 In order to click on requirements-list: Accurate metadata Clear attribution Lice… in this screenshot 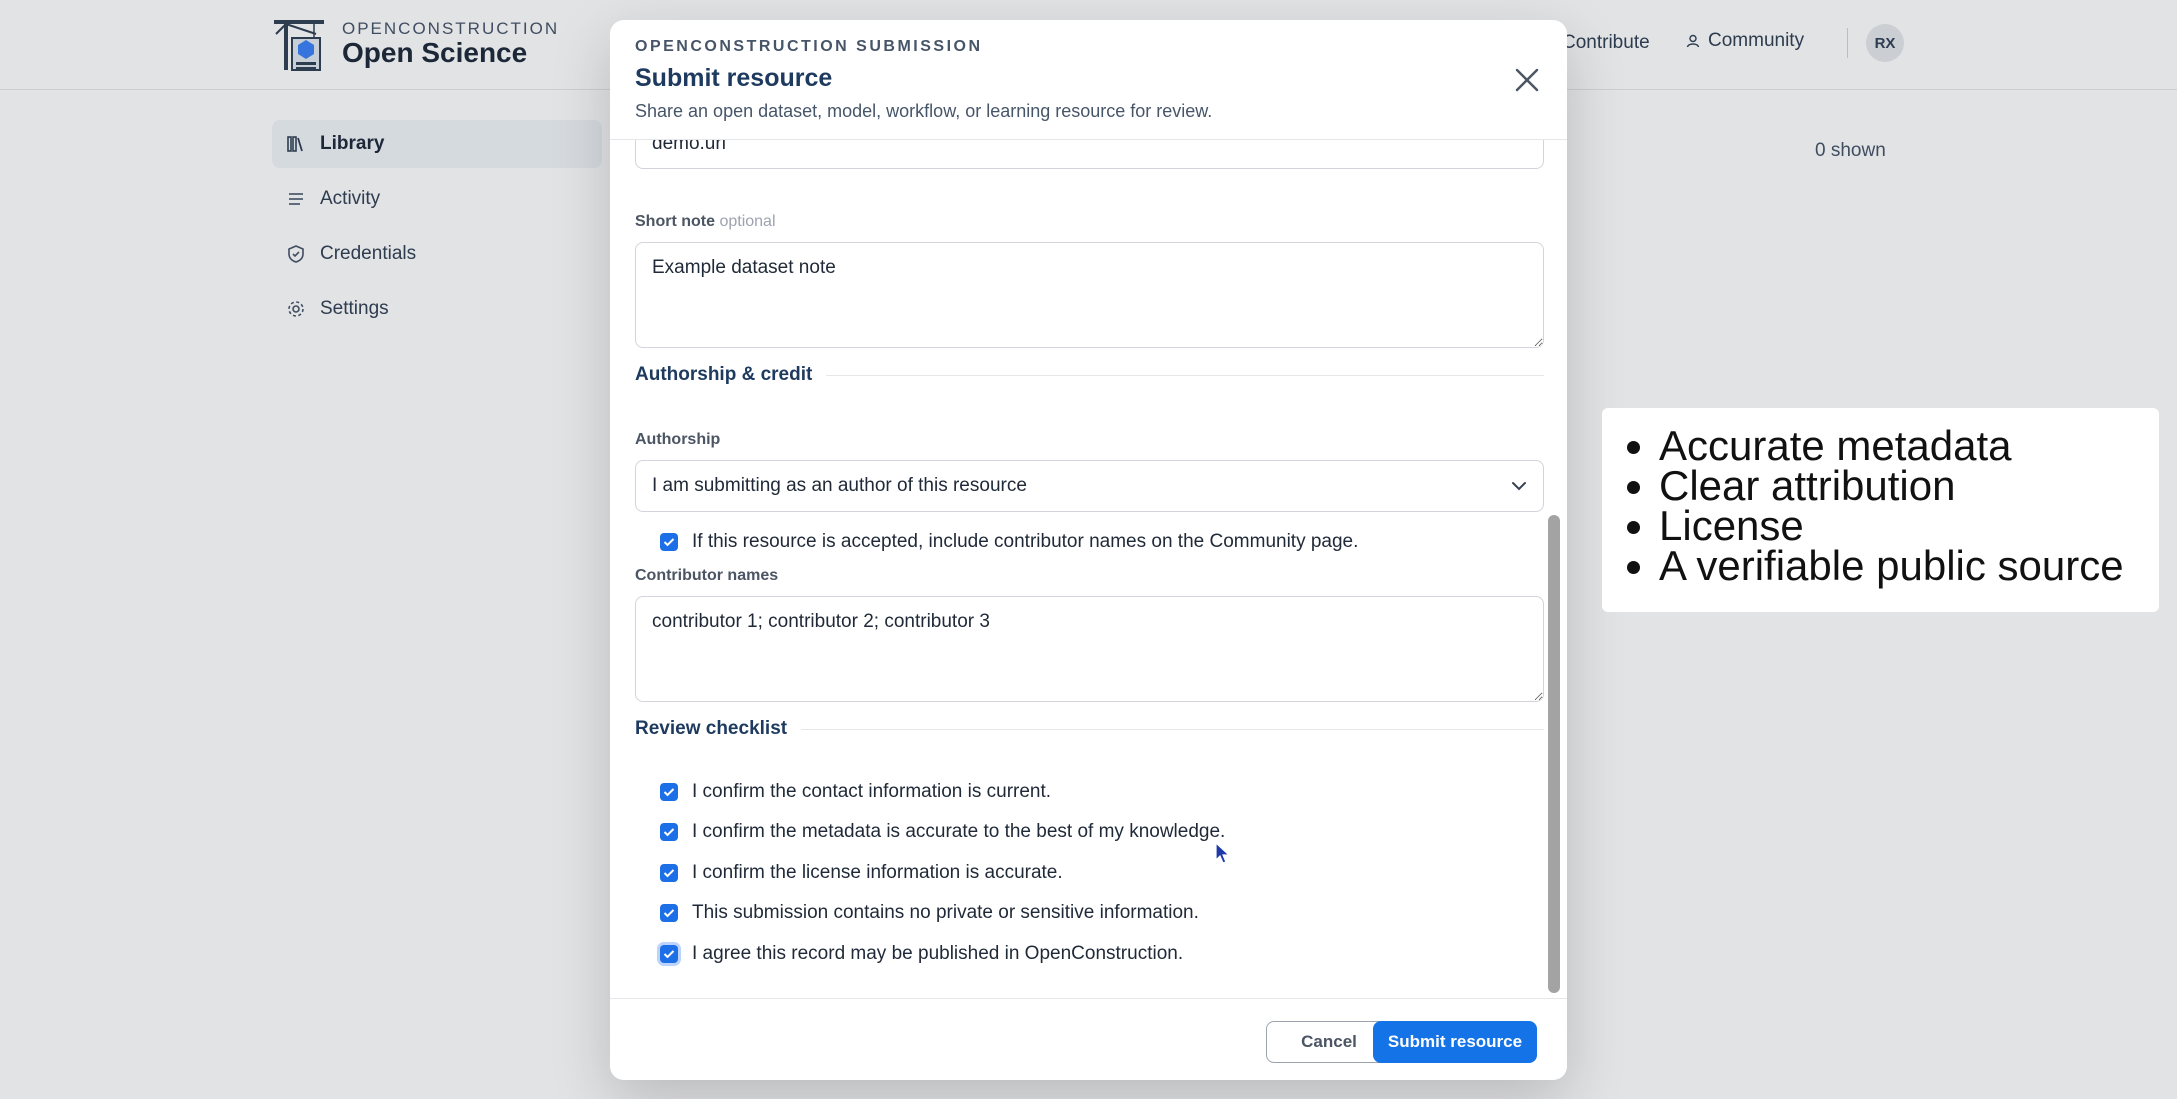, I will do `click(1909, 506)`.